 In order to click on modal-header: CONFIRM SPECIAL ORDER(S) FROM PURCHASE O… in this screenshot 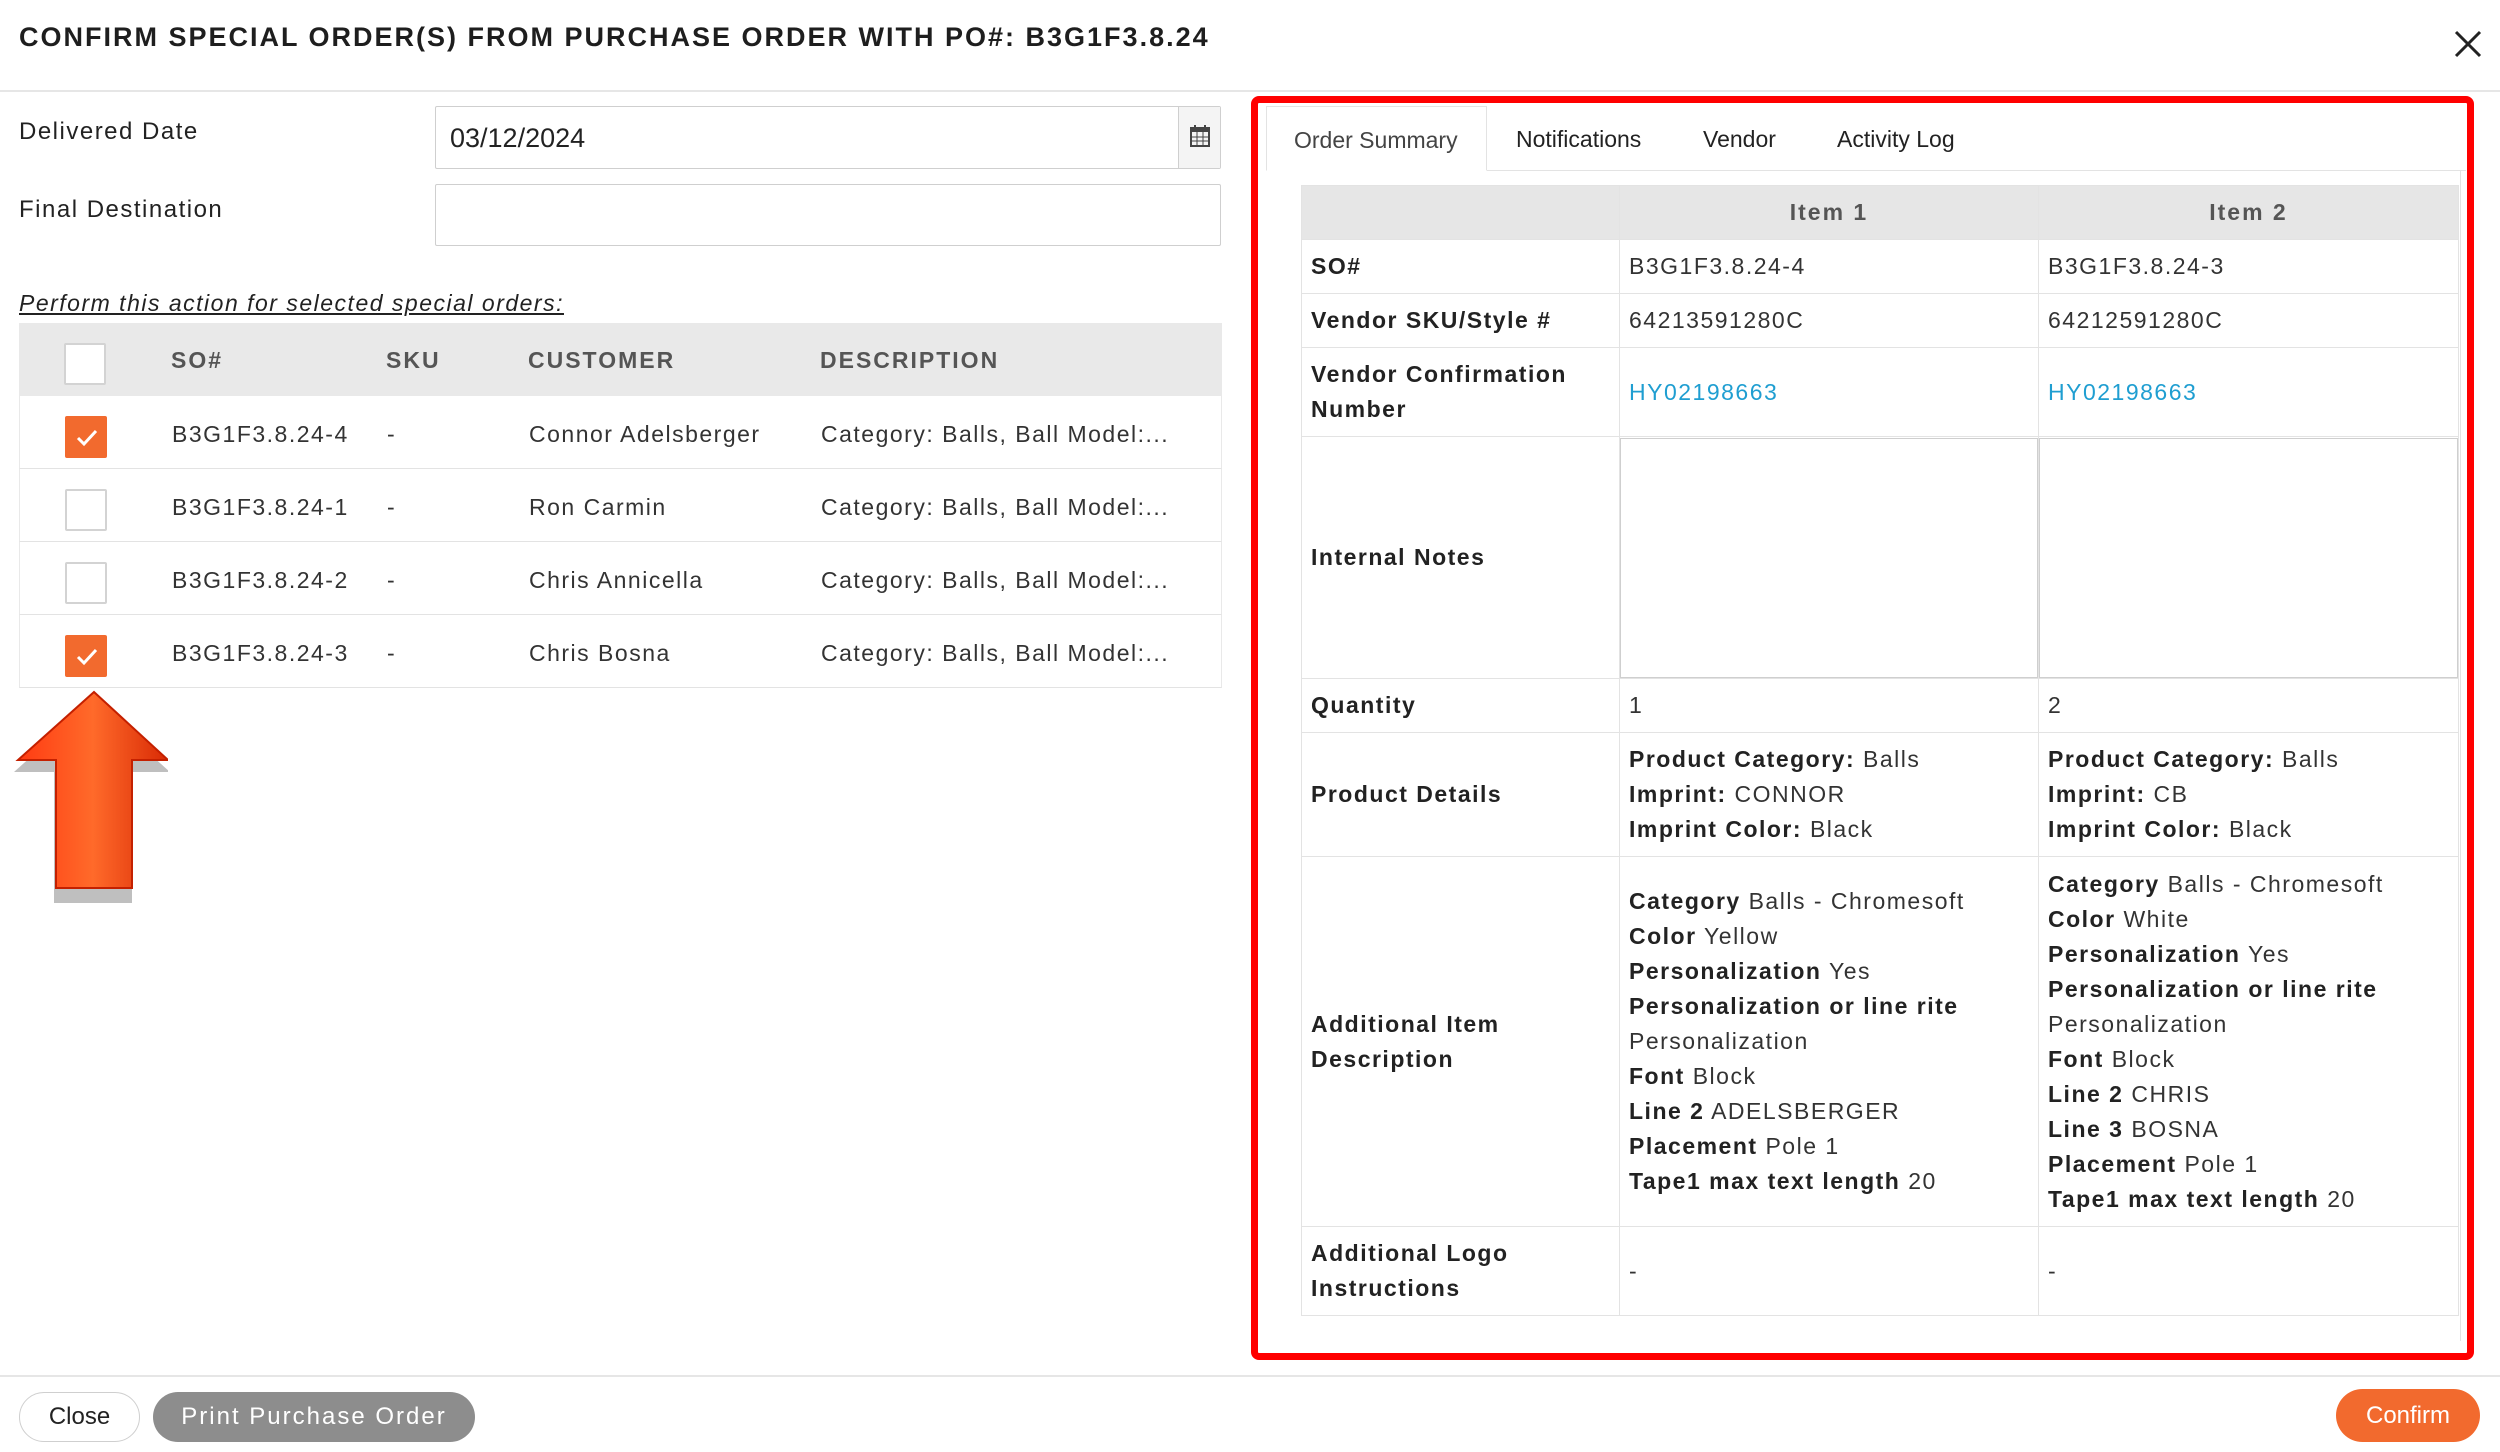, I will do `click(1250, 46)`.